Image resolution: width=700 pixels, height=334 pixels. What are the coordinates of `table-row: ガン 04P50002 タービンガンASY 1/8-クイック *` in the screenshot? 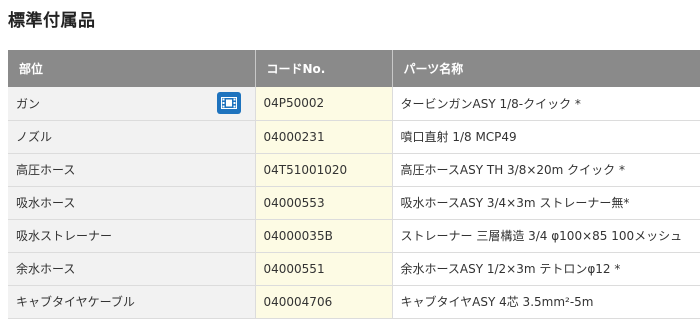 It's located at (354, 104).